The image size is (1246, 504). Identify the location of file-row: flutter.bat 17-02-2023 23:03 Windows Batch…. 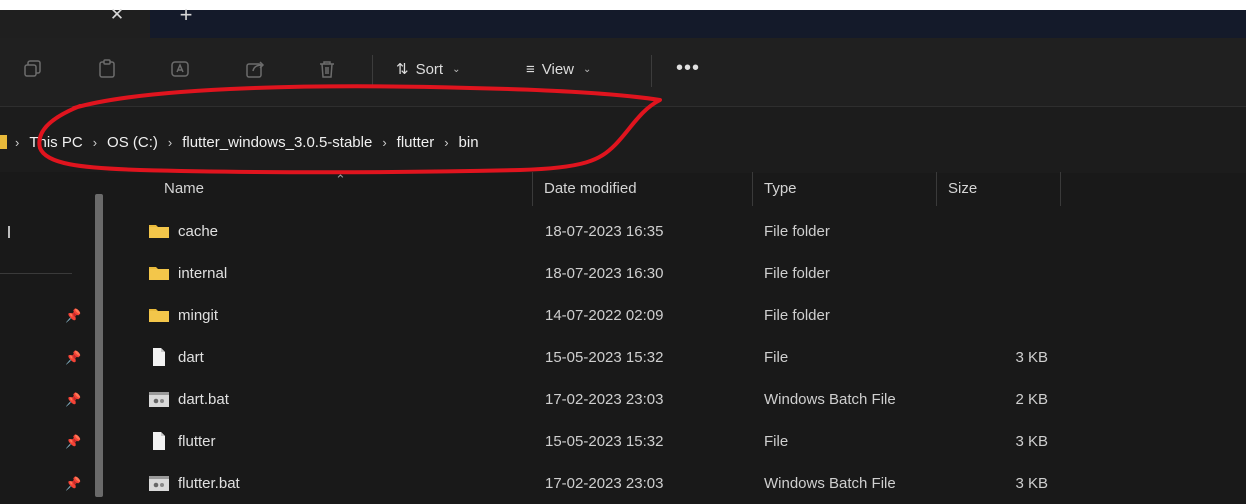
(677, 483).